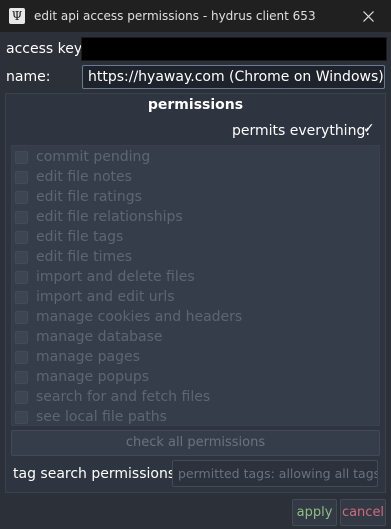 This screenshot has height=529, width=391. Describe the element at coordinates (195, 443) in the screenshot. I see `check-all-permissions-button: check all permissions` at that location.